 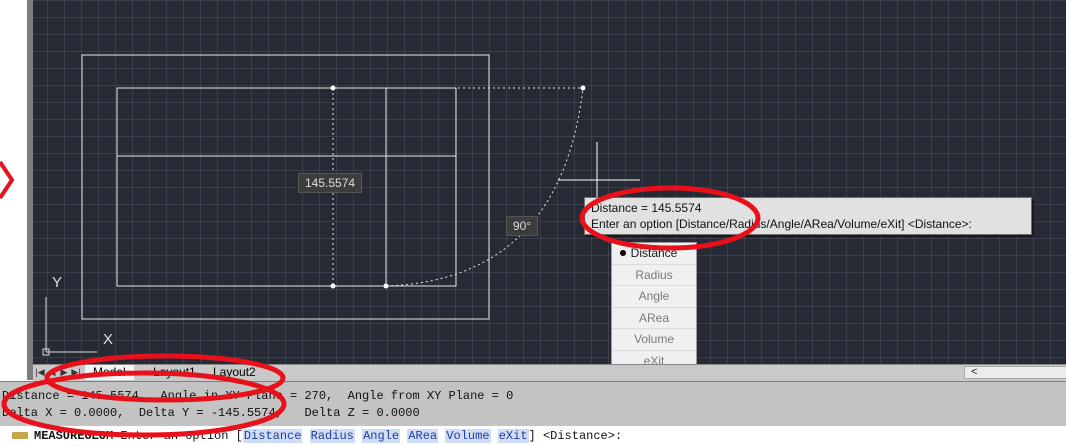 What do you see at coordinates (381, 436) in the screenshot?
I see `option-angle: Angle` at bounding box center [381, 436].